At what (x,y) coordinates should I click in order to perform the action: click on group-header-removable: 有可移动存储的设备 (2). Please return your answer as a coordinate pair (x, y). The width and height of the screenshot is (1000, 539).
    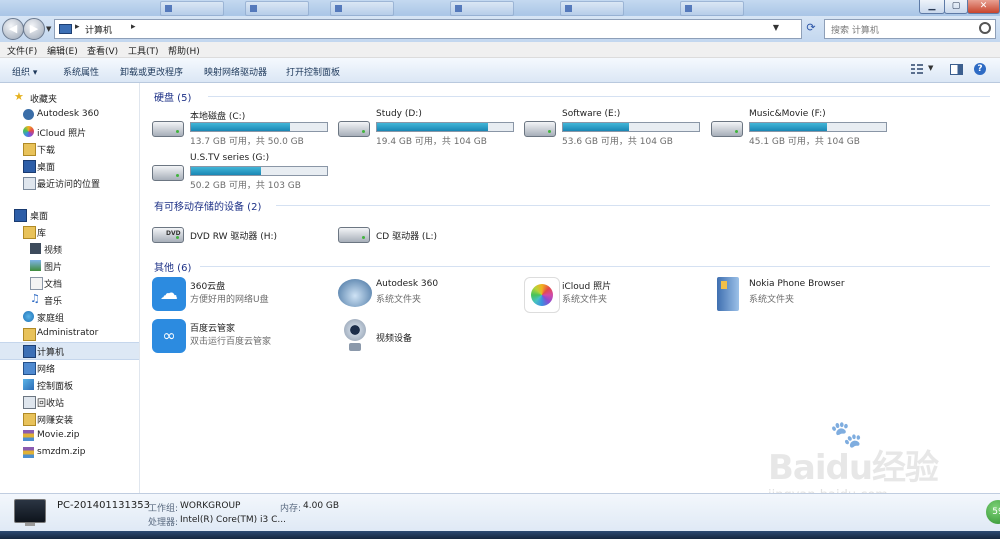
    Looking at the image, I should click on (207, 205).